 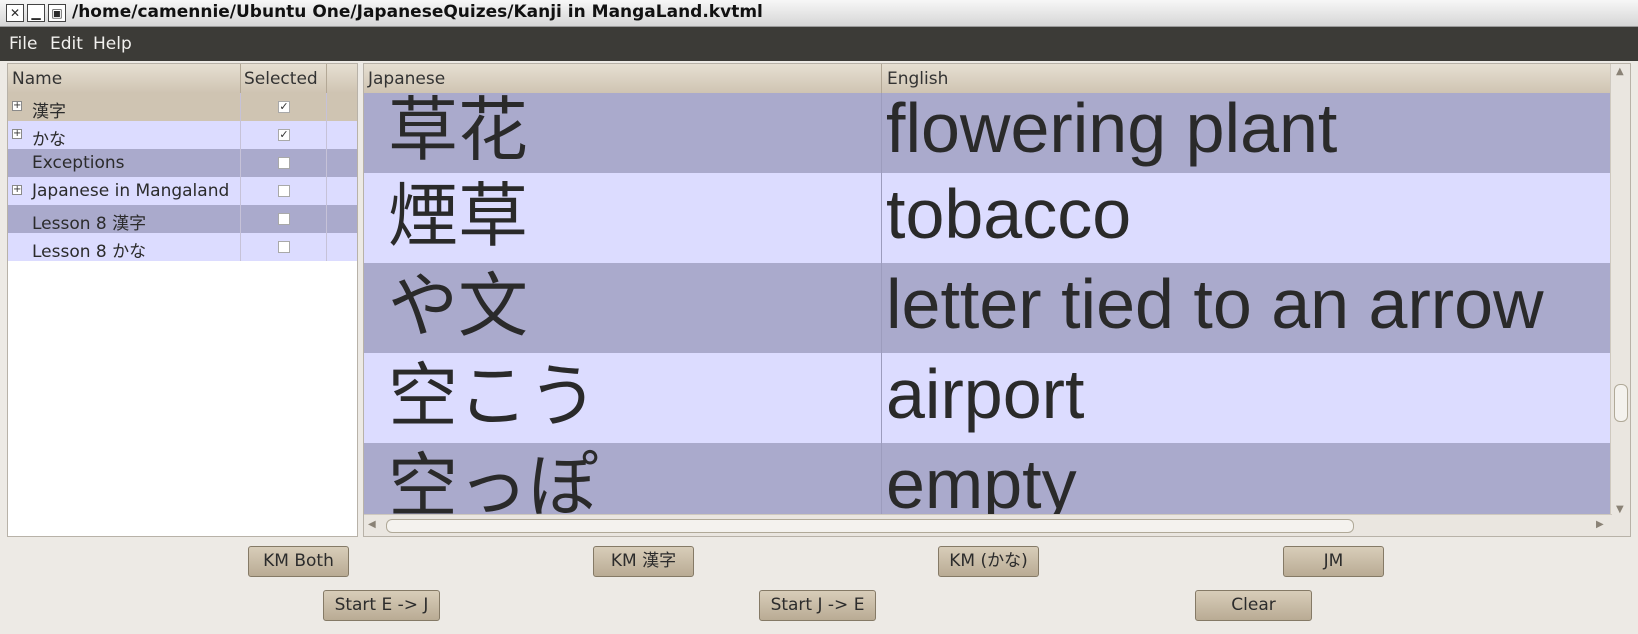 I want to click on lesson-tree-header: Name Selected, so click(x=182, y=79).